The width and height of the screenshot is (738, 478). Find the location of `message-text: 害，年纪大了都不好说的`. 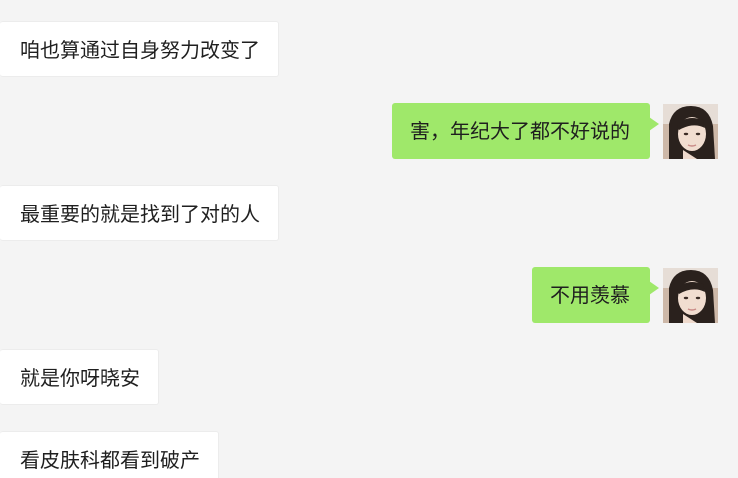

message-text: 害，年纪大了都不好说的 is located at coordinates (520, 131).